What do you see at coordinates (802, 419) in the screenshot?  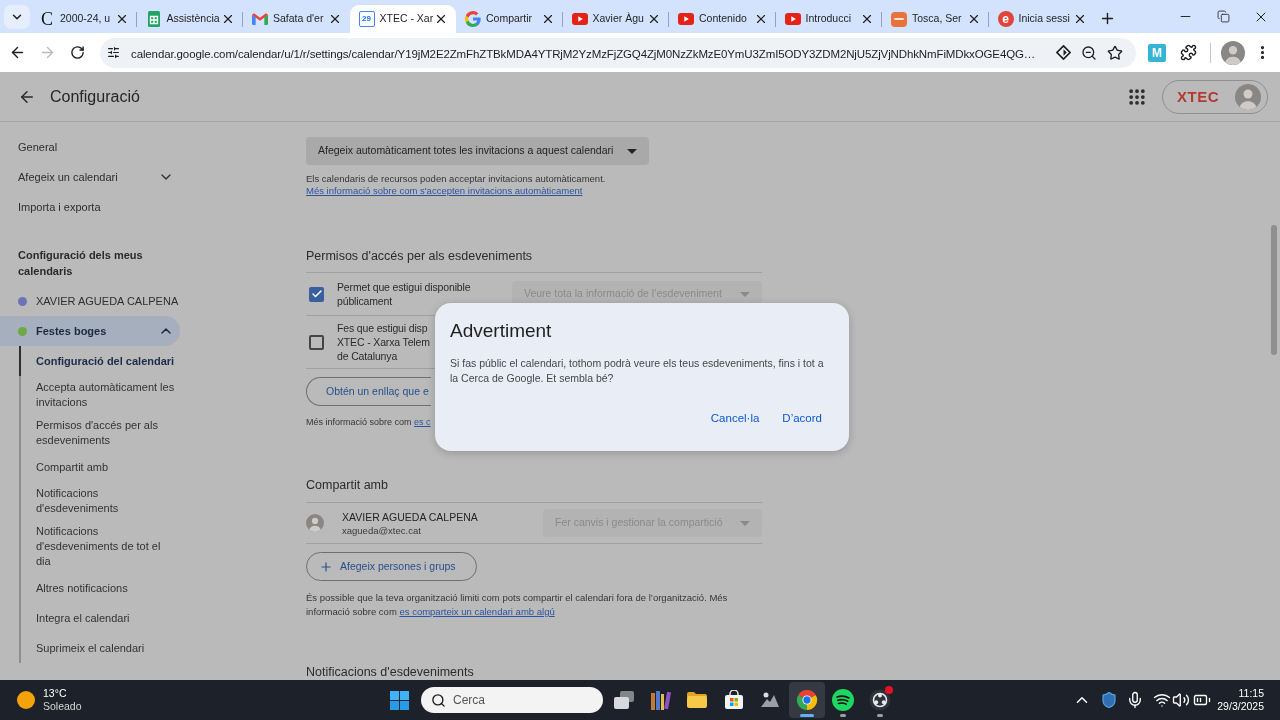 I see `dialog-button: D’acord` at bounding box center [802, 419].